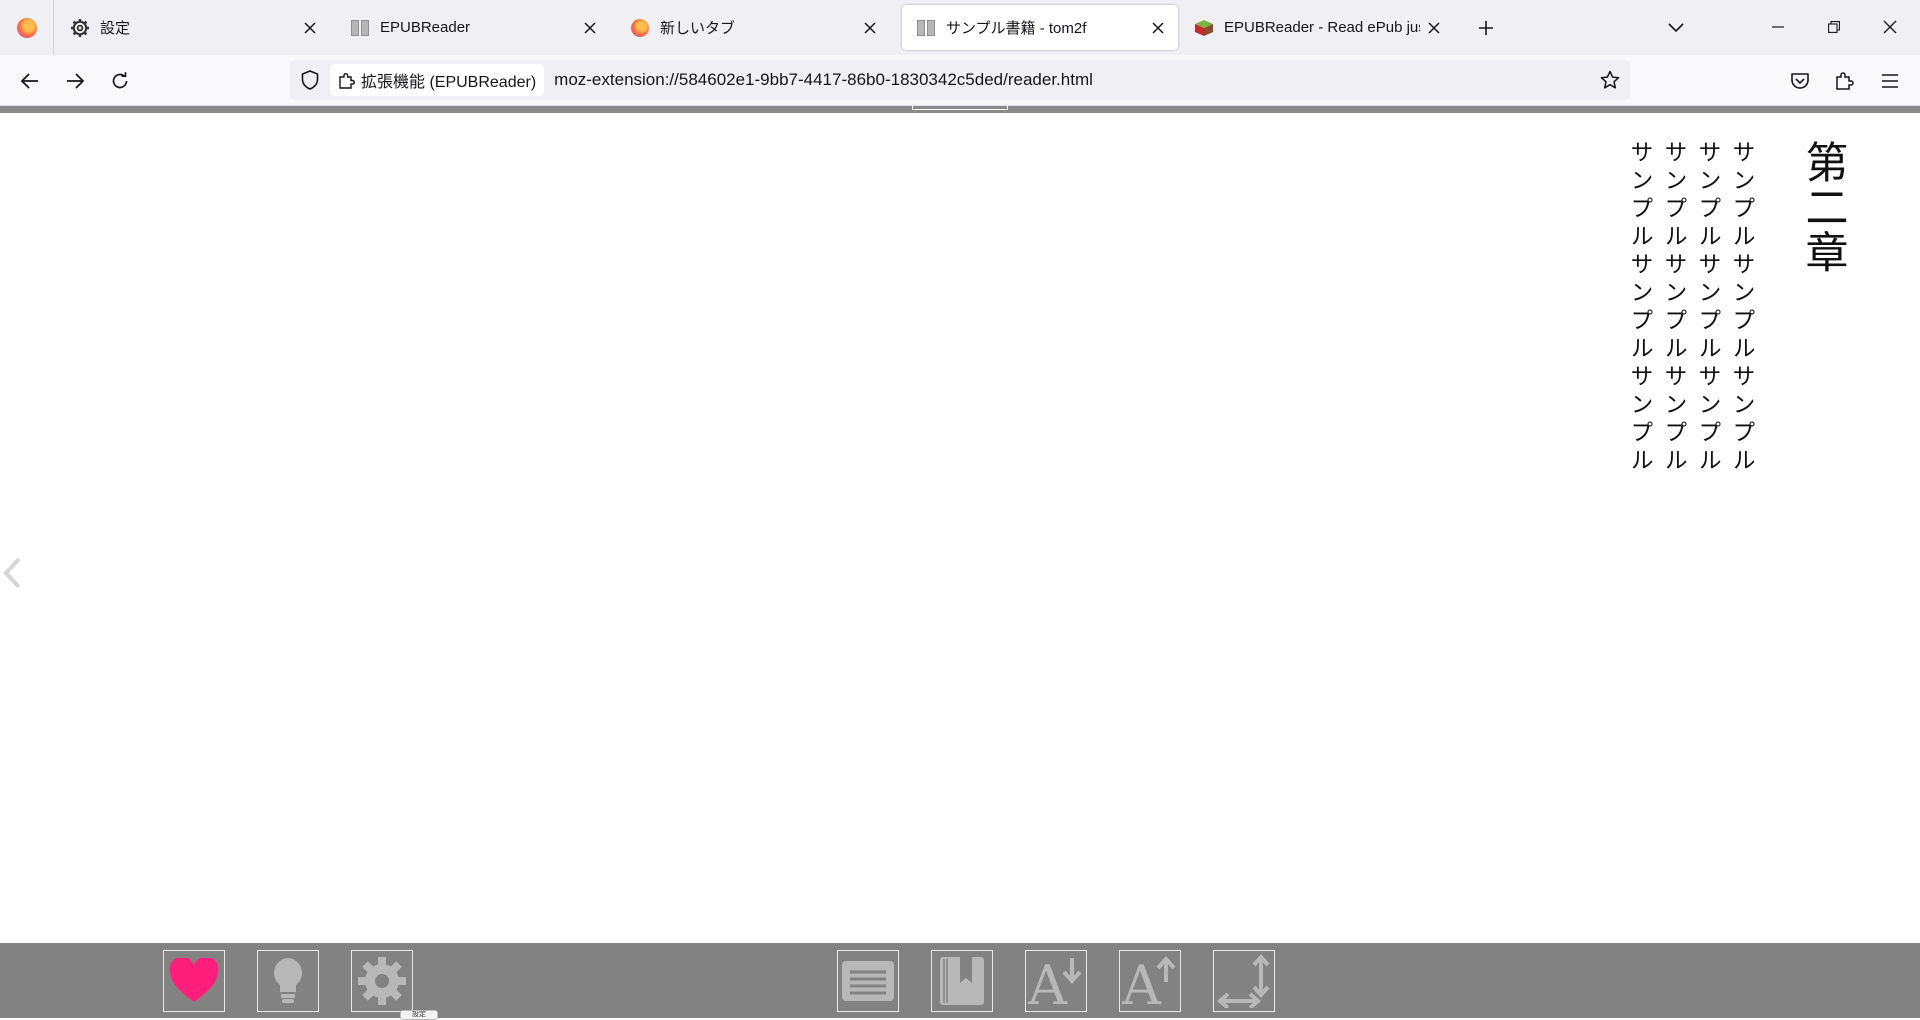  I want to click on reload-icon, so click(120, 80).